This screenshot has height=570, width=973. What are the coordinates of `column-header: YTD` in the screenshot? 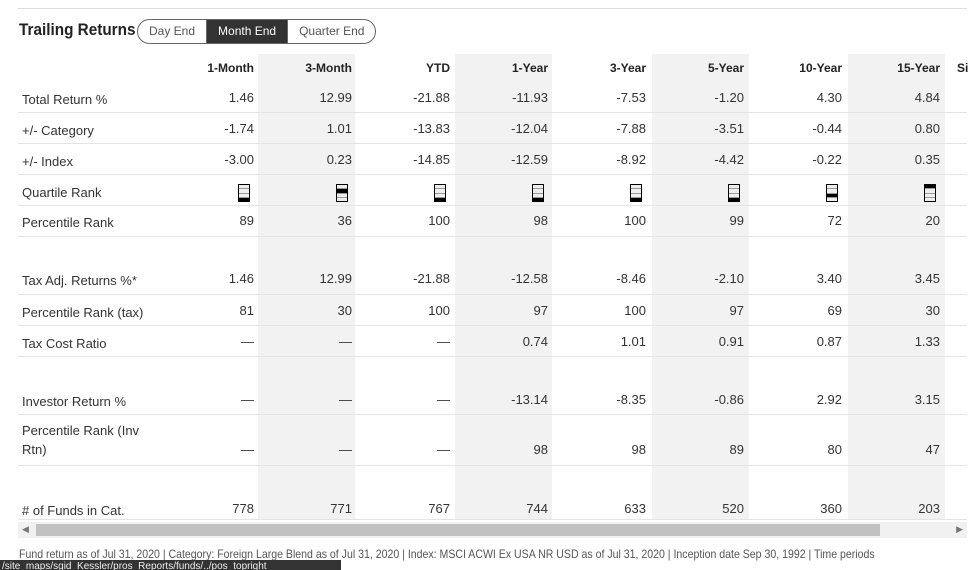 It's located at (438, 68).